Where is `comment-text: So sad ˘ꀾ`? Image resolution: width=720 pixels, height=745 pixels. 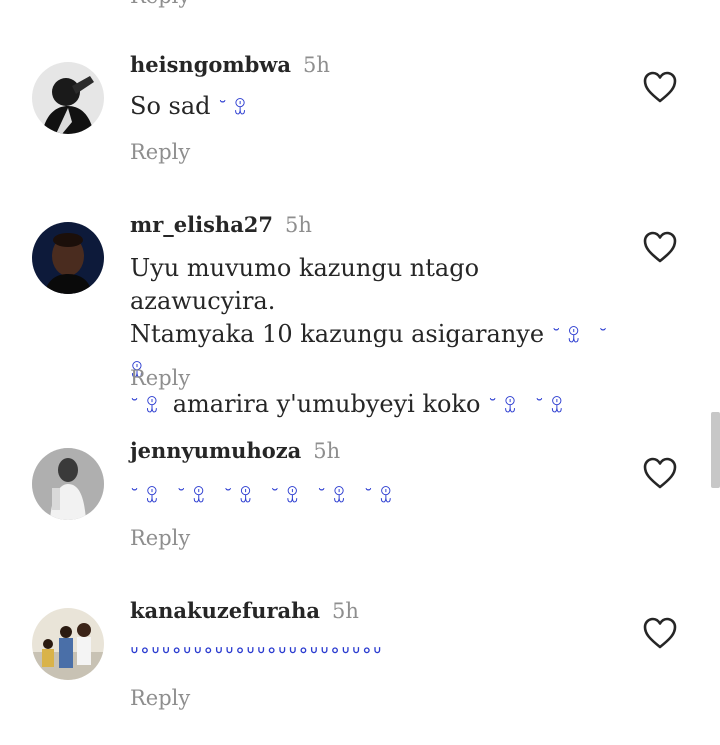
comment-text: So sad ˘ꀾ is located at coordinates (380, 107).